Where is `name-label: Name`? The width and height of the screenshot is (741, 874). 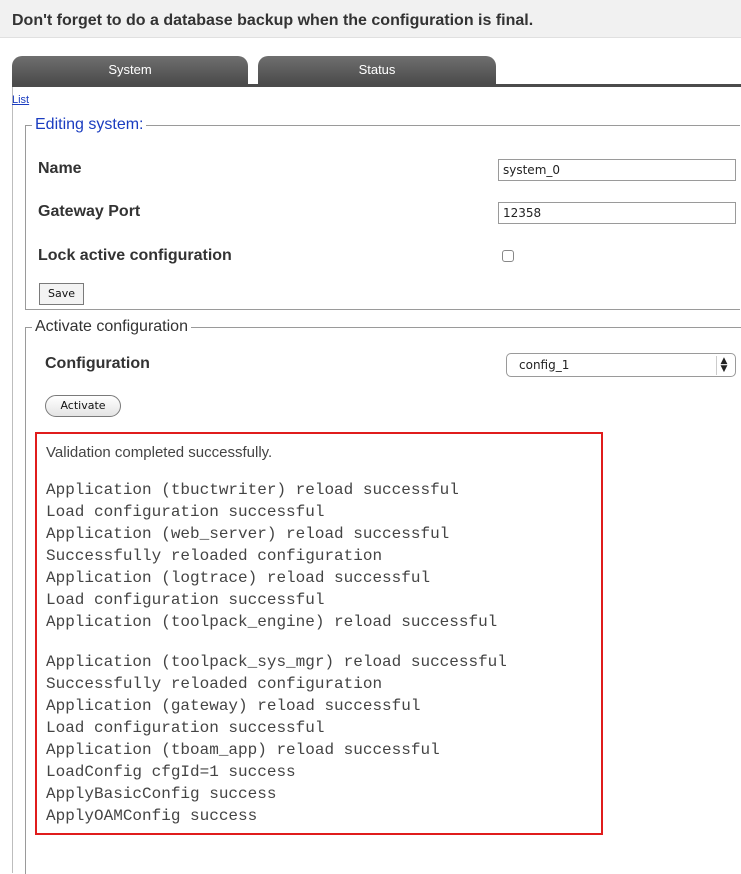 name-label: Name is located at coordinates (60, 168).